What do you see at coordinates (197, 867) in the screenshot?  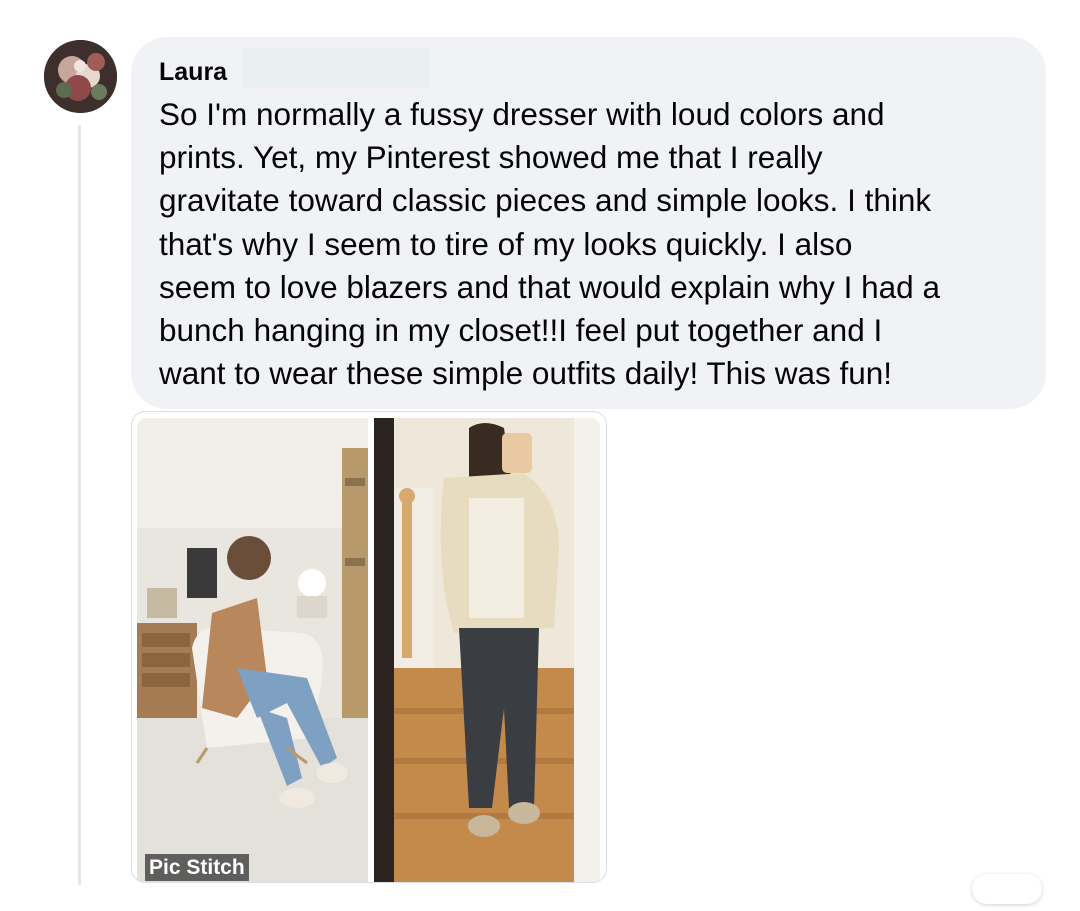 I see `pic-stitch-watermark: Pic Stitch` at bounding box center [197, 867].